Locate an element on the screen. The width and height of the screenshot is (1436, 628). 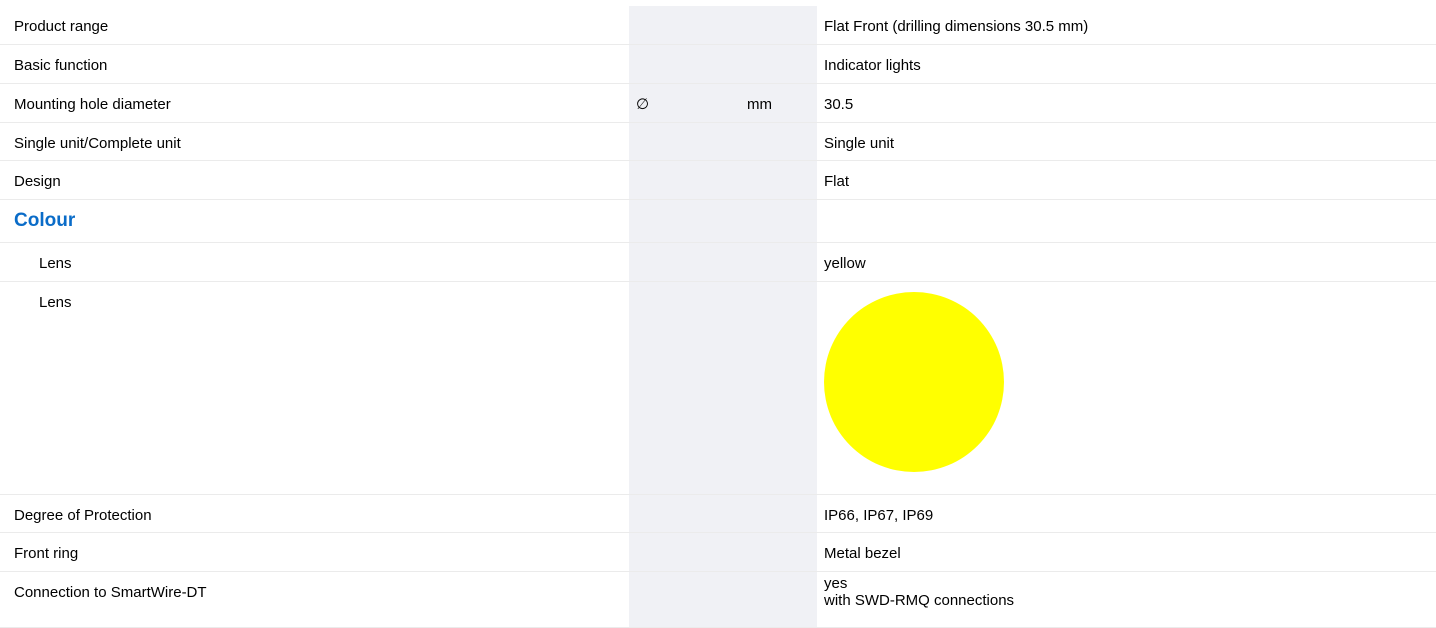
row-value: Single unit is located at coordinates (859, 143).